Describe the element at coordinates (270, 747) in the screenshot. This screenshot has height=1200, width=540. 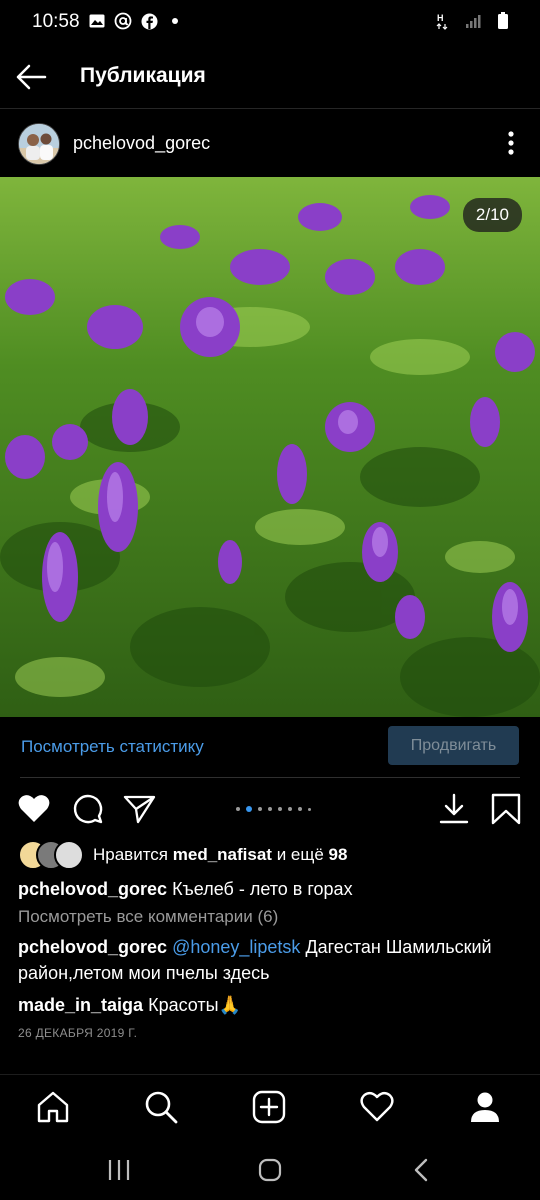
I see `insights-row: Посмотреть статистику Продвигать` at that location.